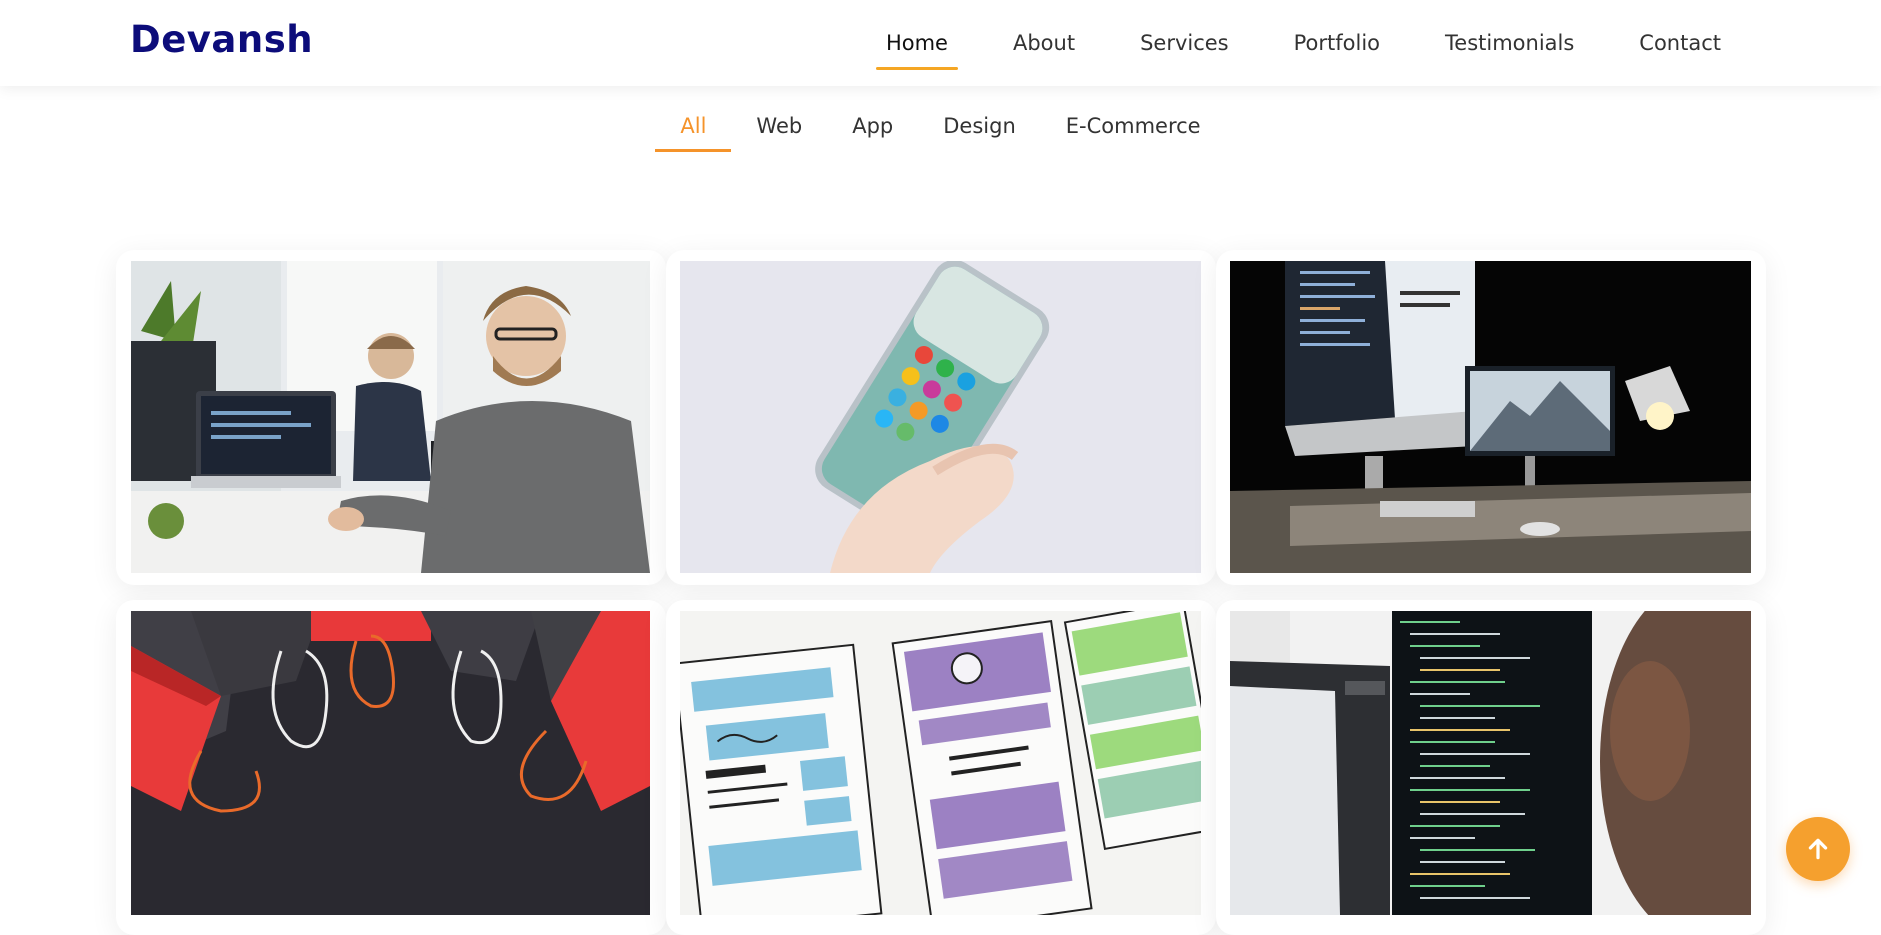  What do you see at coordinates (390, 763) in the screenshot?
I see `shopping-bags-photo` at bounding box center [390, 763].